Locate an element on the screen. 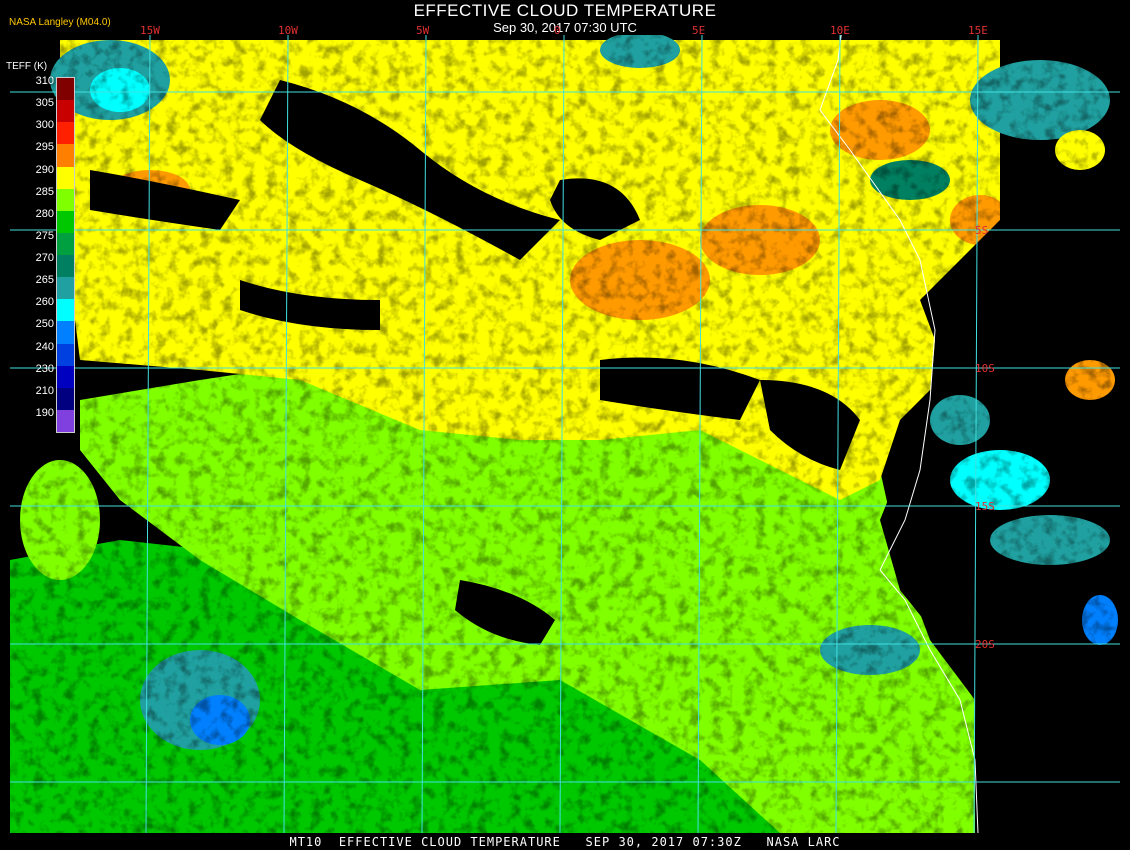  legend-tick-label: 265 is located at coordinates (44, 280).